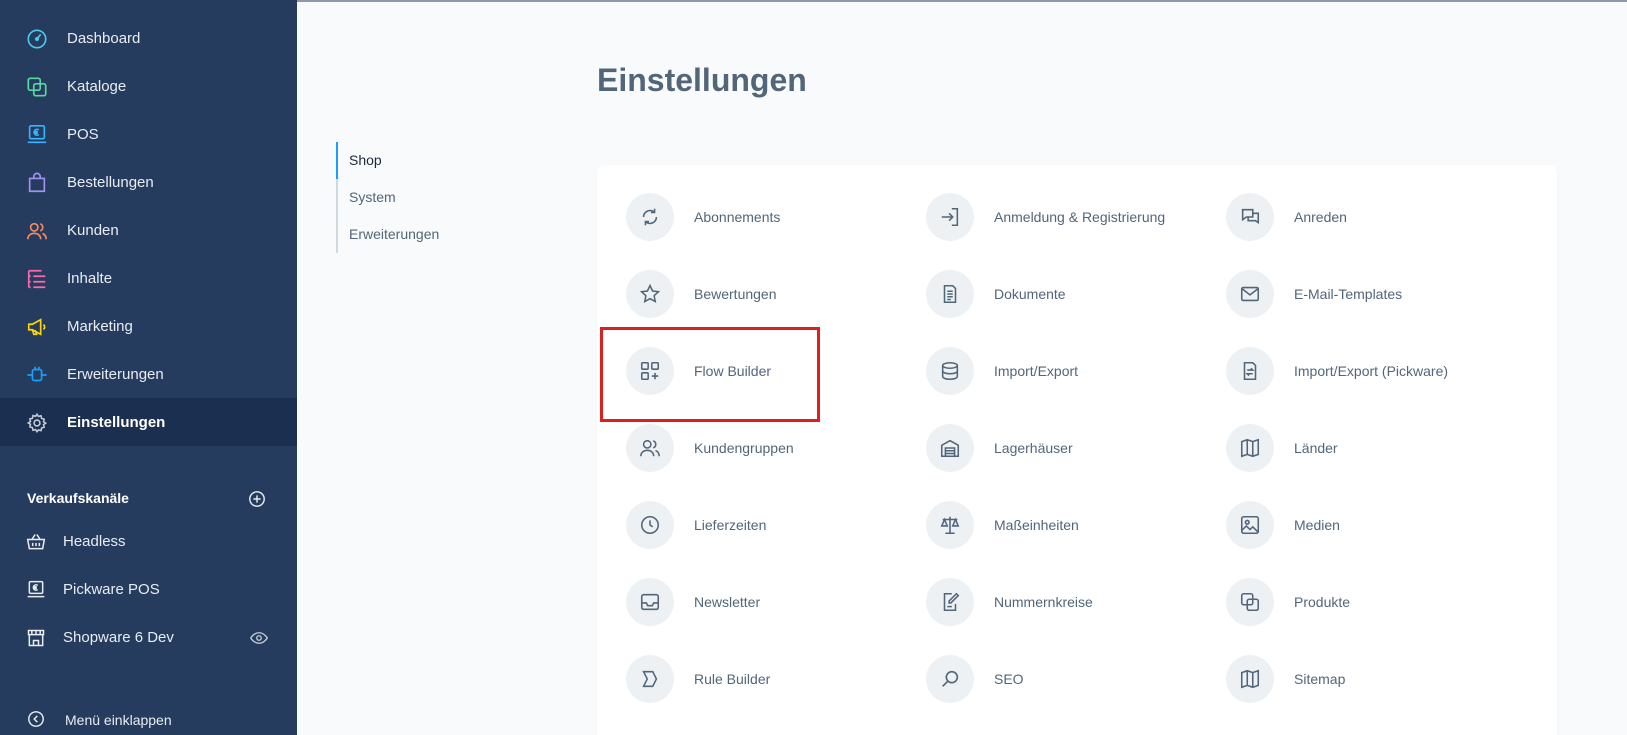 The image size is (1627, 735). I want to click on nav-item-einstellungen: Einstellungen, so click(148, 422).